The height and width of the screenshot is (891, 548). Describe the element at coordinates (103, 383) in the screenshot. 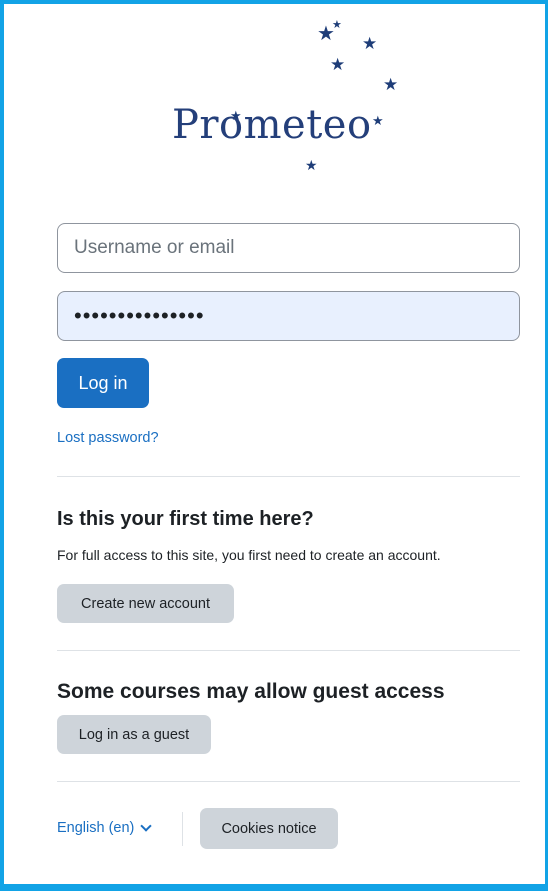

I see `login-button: Log in` at that location.